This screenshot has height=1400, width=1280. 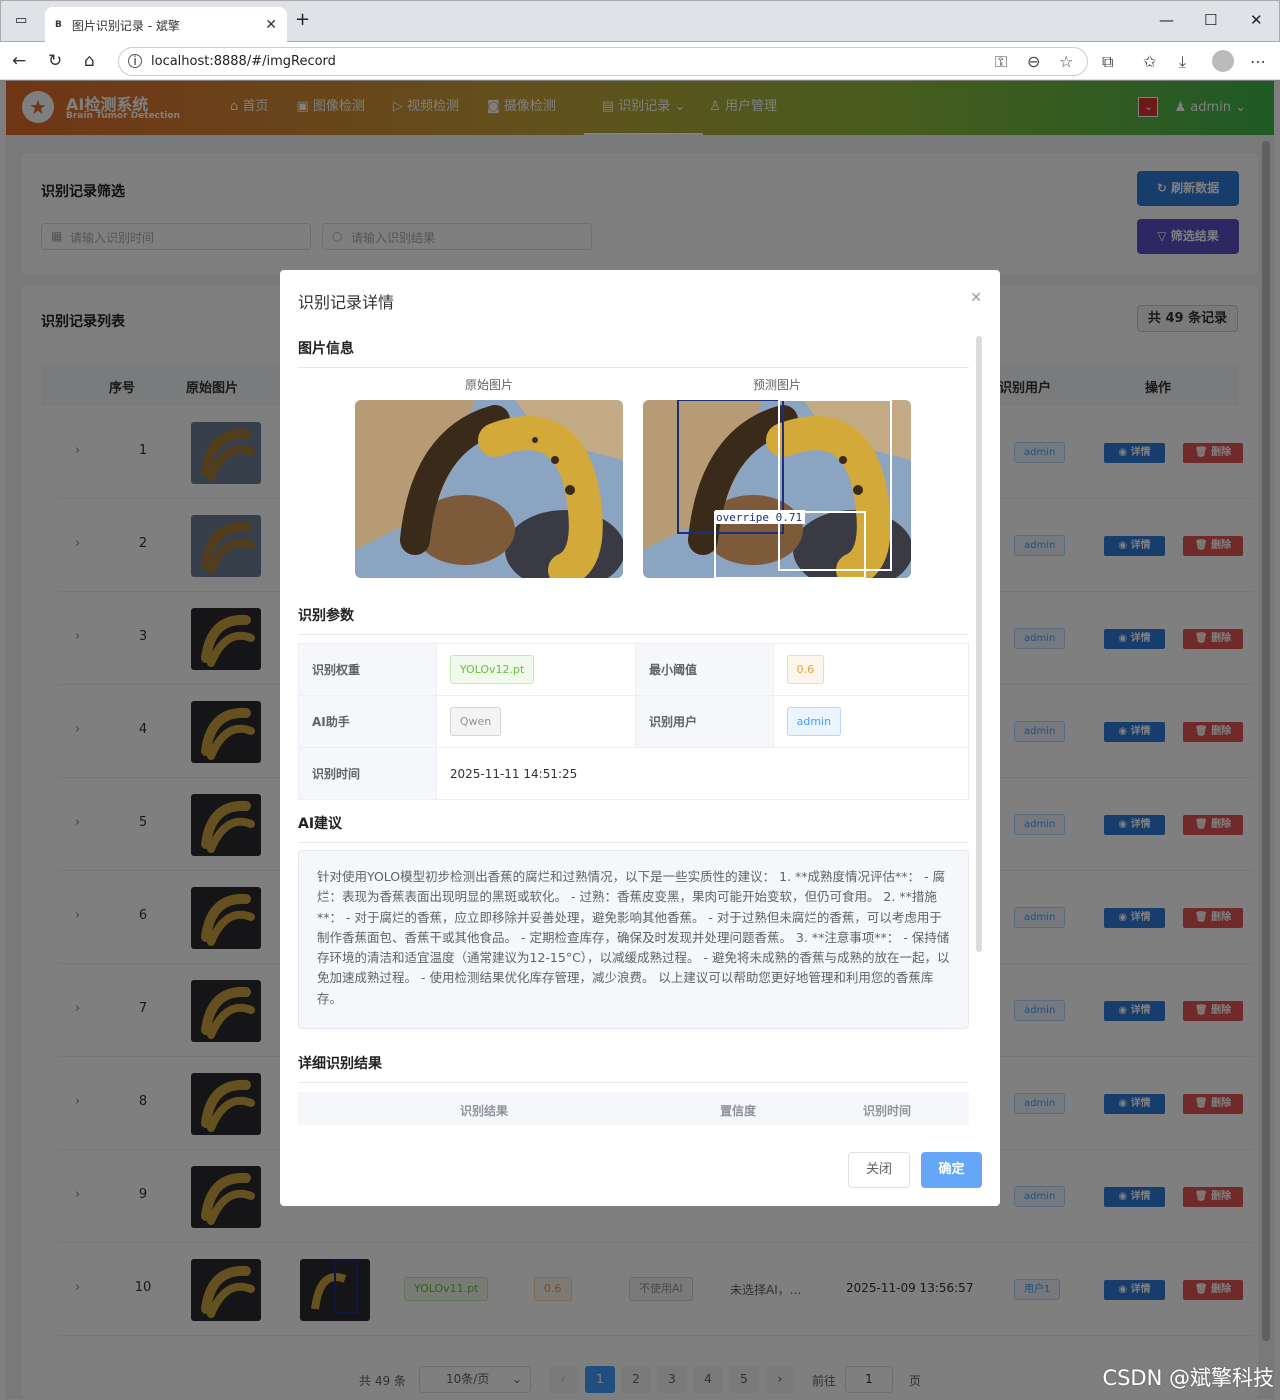 I want to click on threshold-tag: 0.6, so click(x=805, y=669).